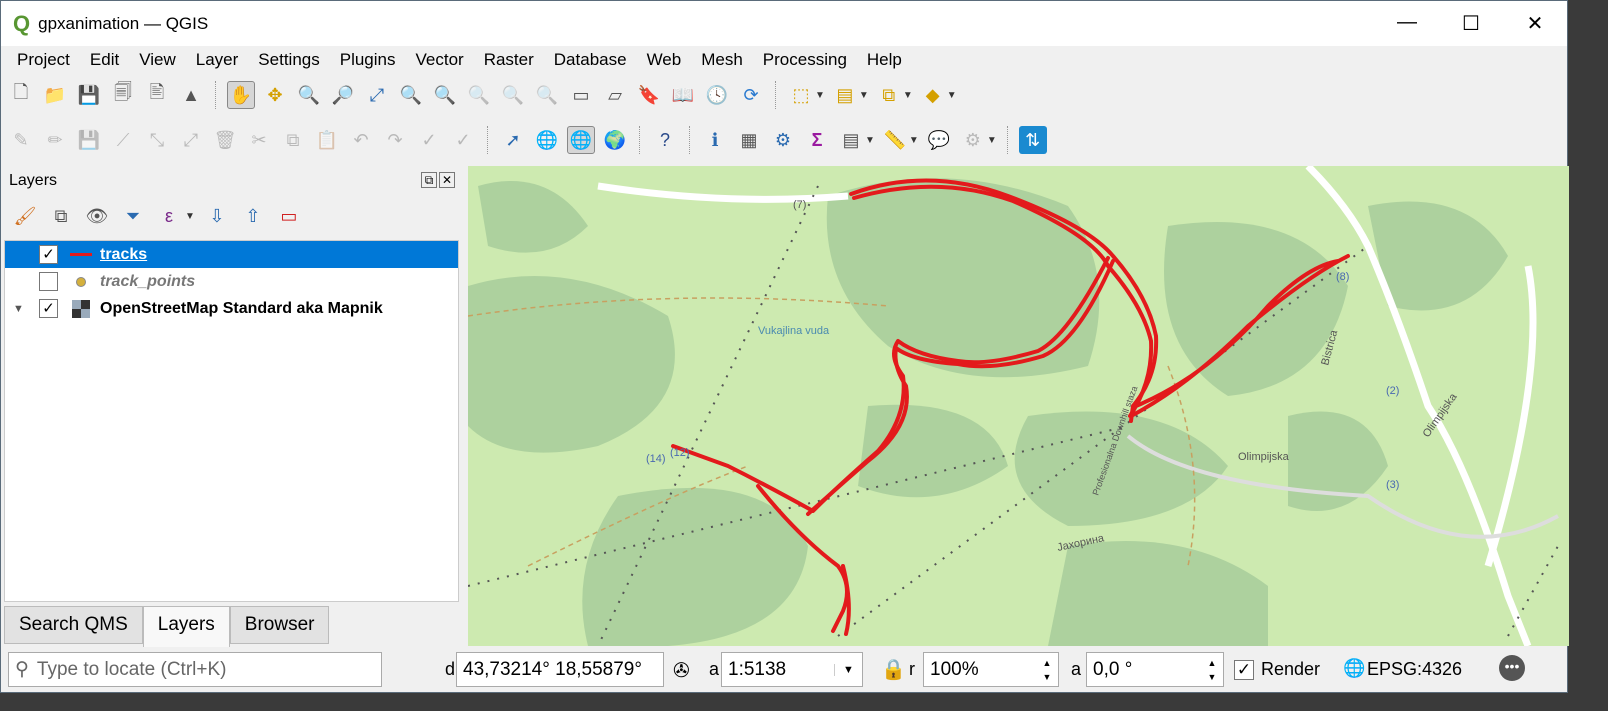 The width and height of the screenshot is (1608, 711). Describe the element at coordinates (801, 95) in the screenshot. I see `select-features-icon: ⬚` at that location.